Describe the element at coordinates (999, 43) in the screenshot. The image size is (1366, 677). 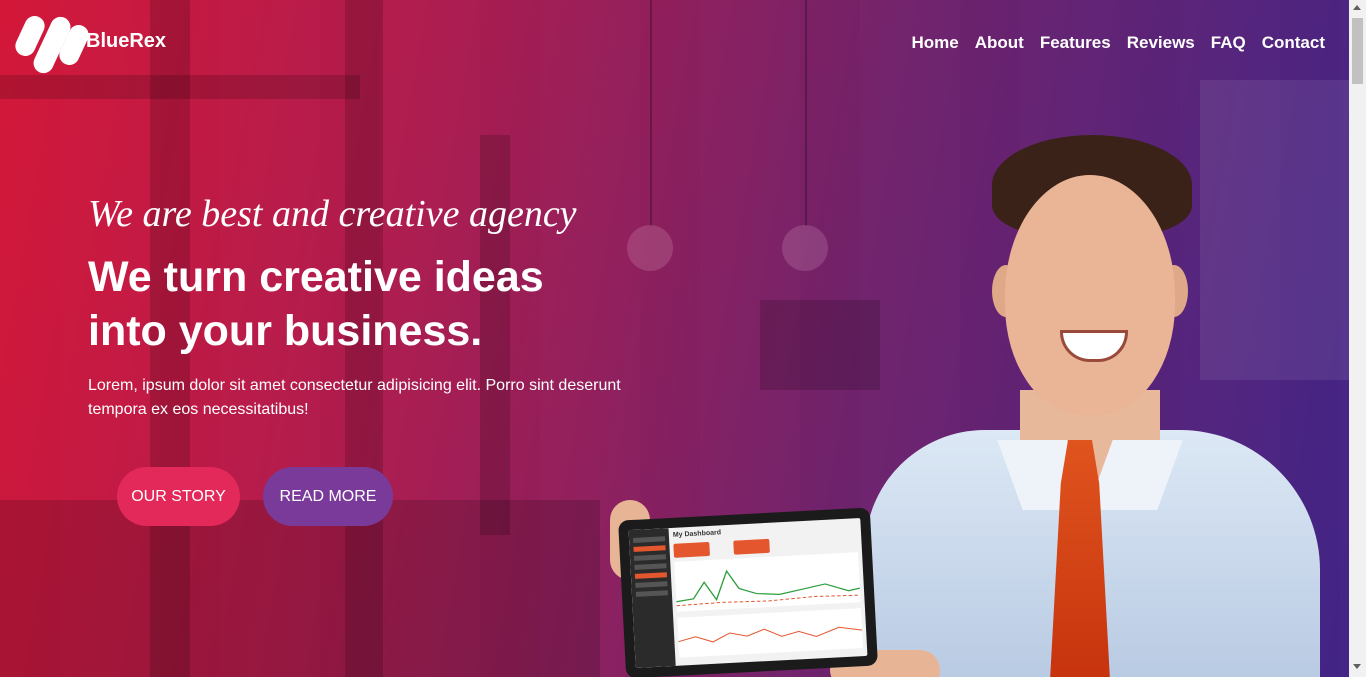
I see `nav-about: About` at that location.